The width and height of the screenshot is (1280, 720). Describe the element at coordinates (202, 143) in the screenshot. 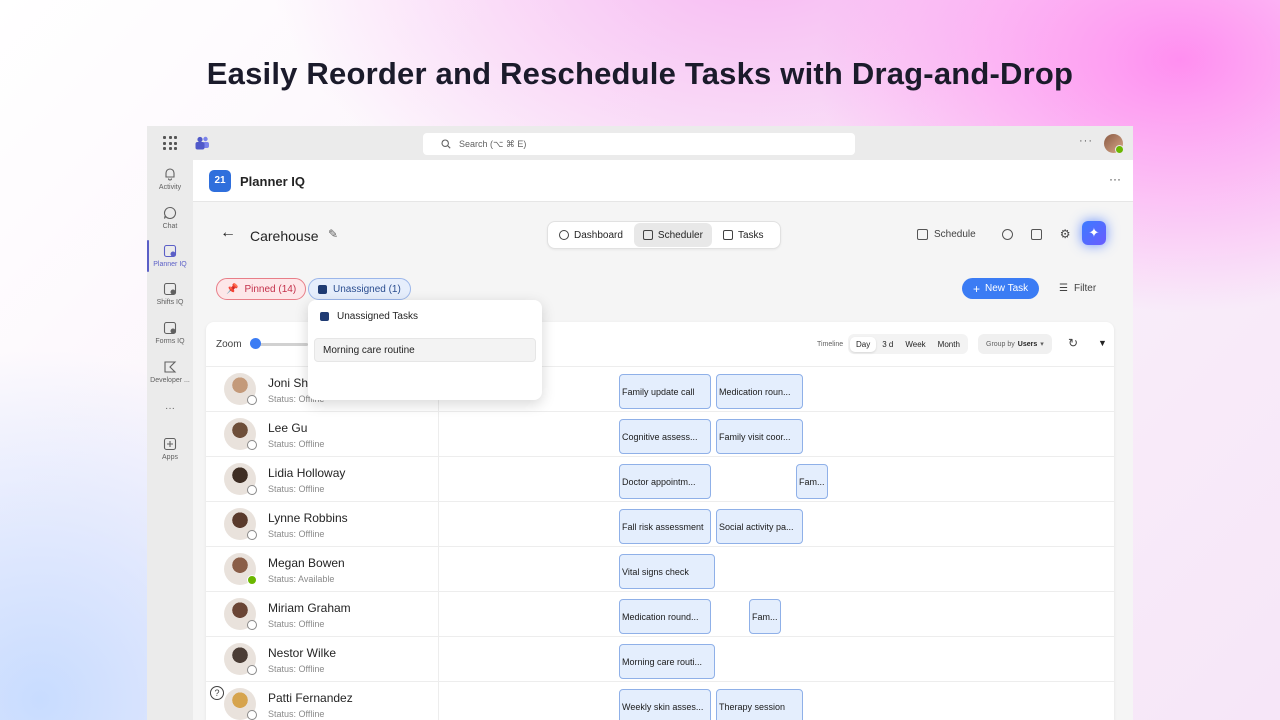

I see `teams-logo-icon` at that location.